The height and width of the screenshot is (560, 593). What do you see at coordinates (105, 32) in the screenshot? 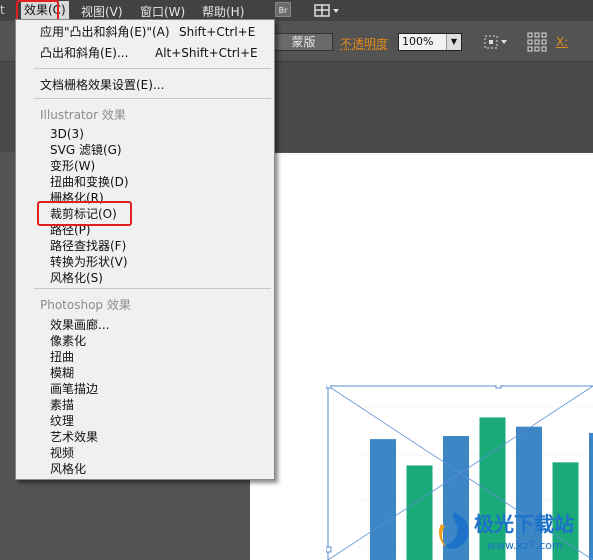
I see `menu-item-label: 应用"凸出和斜角(E)"(A)` at bounding box center [105, 32].